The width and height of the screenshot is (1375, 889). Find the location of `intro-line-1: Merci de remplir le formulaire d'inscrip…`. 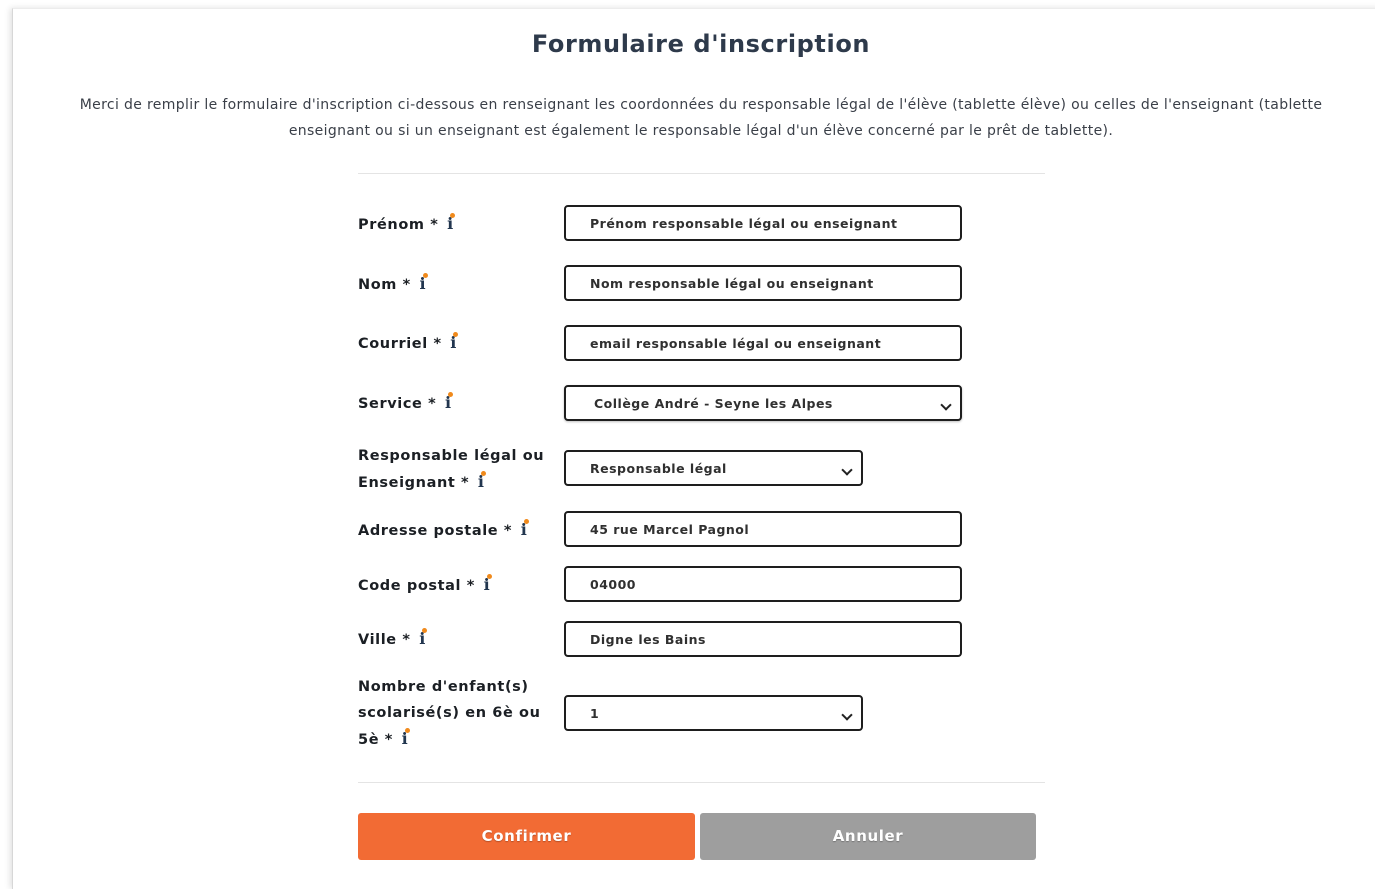

intro-line-1: Merci de remplir le formulaire d'inscrip… is located at coordinates (701, 105).